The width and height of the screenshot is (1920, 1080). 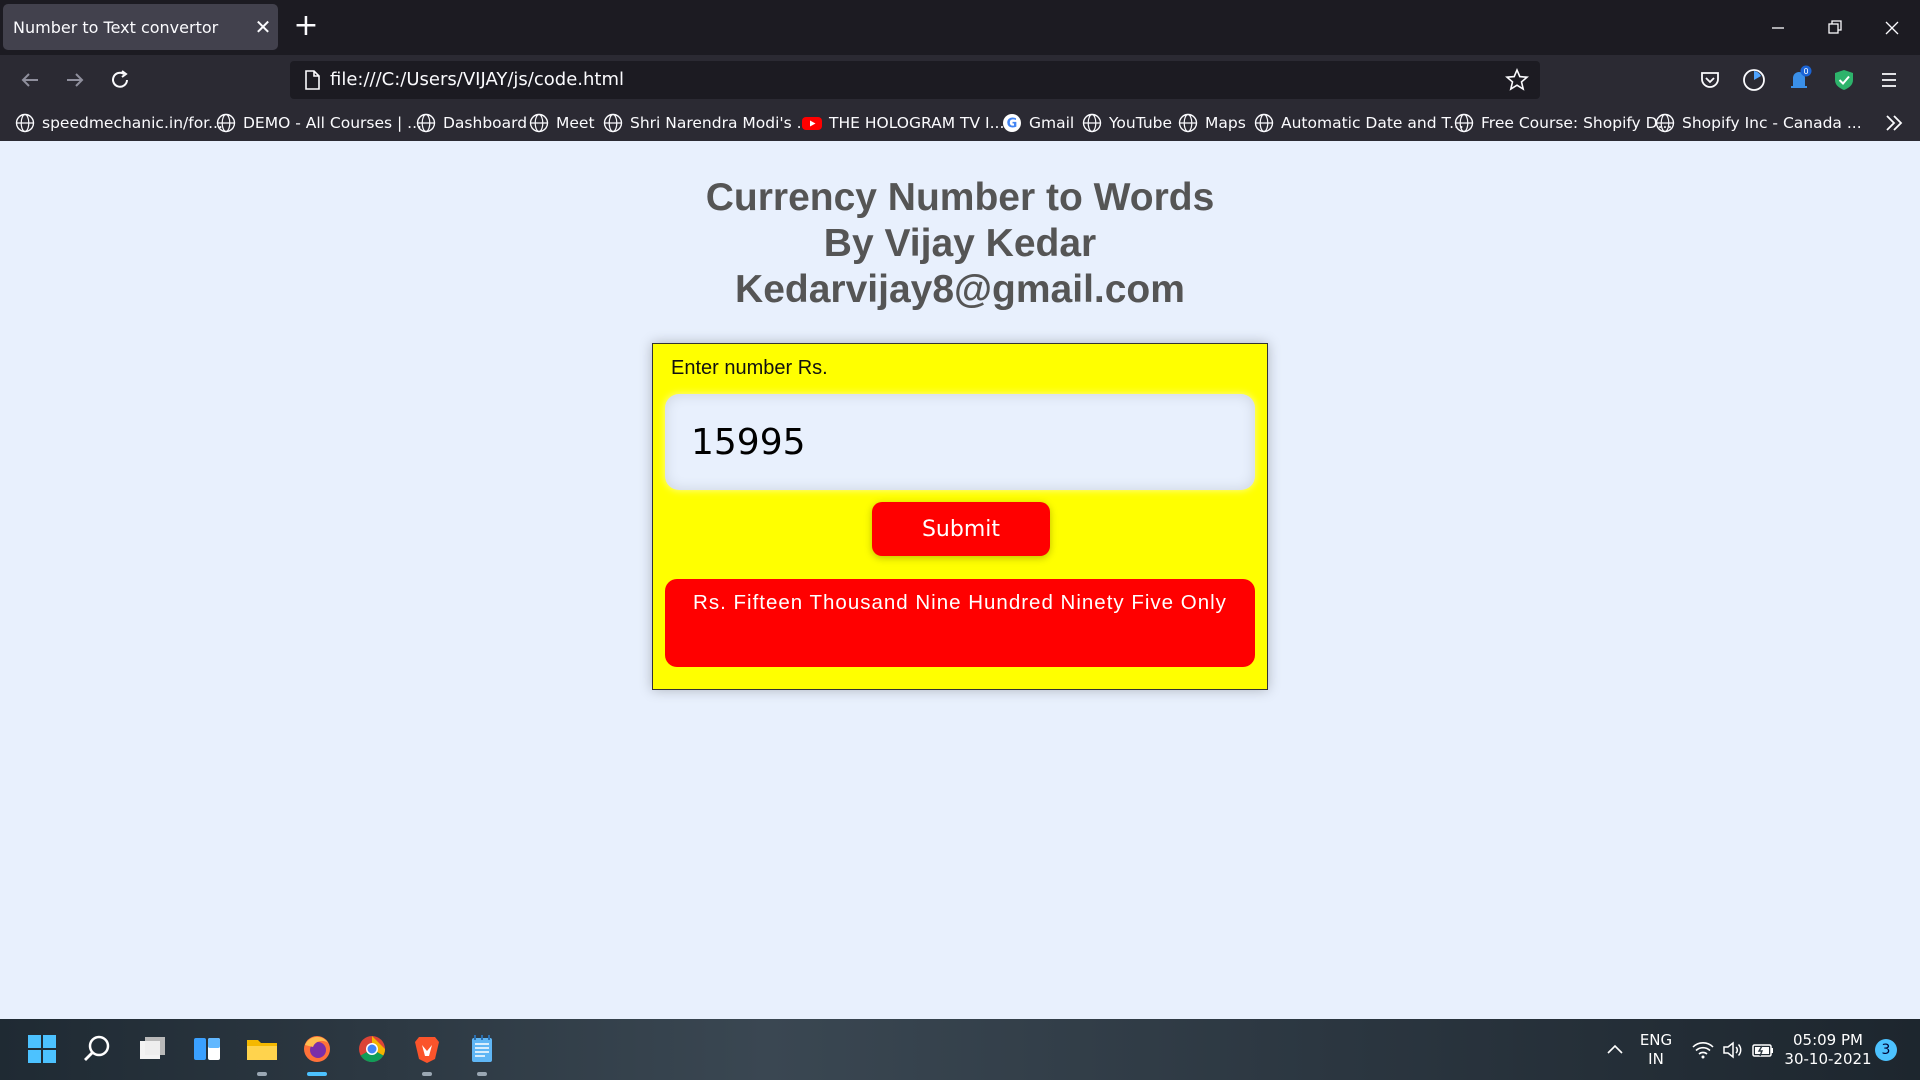 I want to click on brave-button, so click(x=427, y=1049).